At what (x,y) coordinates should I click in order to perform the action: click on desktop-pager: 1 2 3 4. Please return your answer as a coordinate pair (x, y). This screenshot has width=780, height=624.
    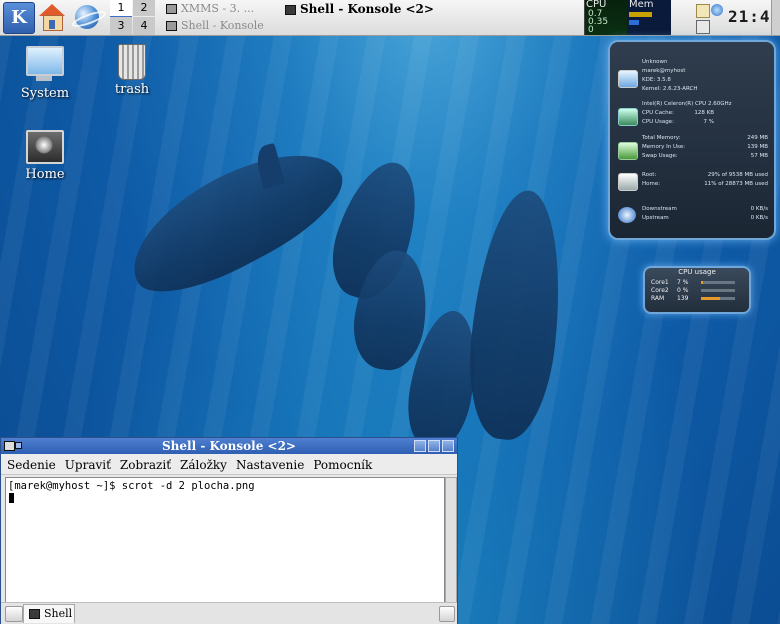
    Looking at the image, I should click on (133, 17).